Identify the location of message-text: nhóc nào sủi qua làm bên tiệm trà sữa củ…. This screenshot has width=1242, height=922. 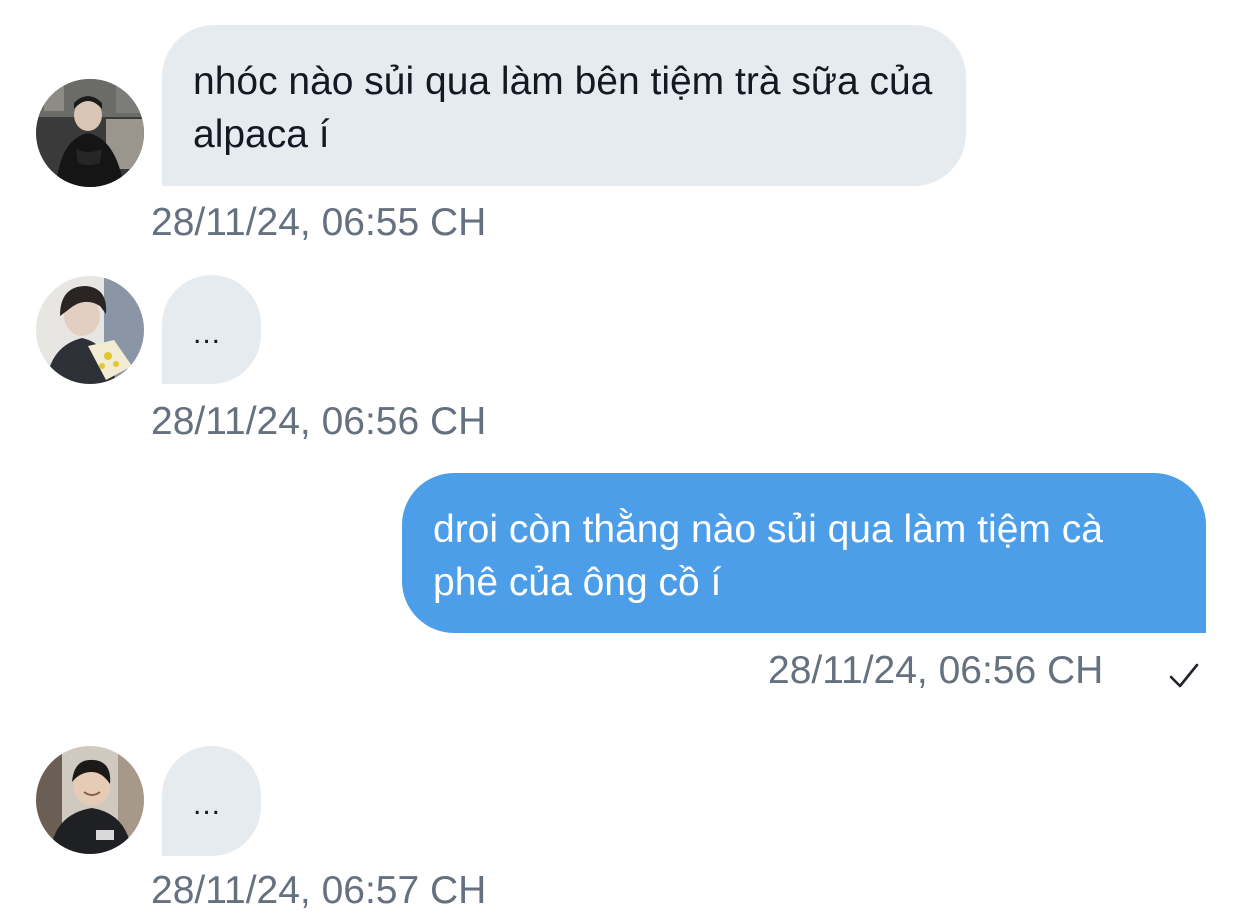
(563, 108).